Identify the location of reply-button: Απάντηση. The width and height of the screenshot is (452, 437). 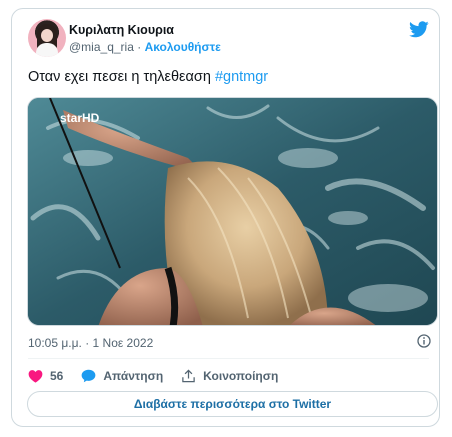
(122, 376).